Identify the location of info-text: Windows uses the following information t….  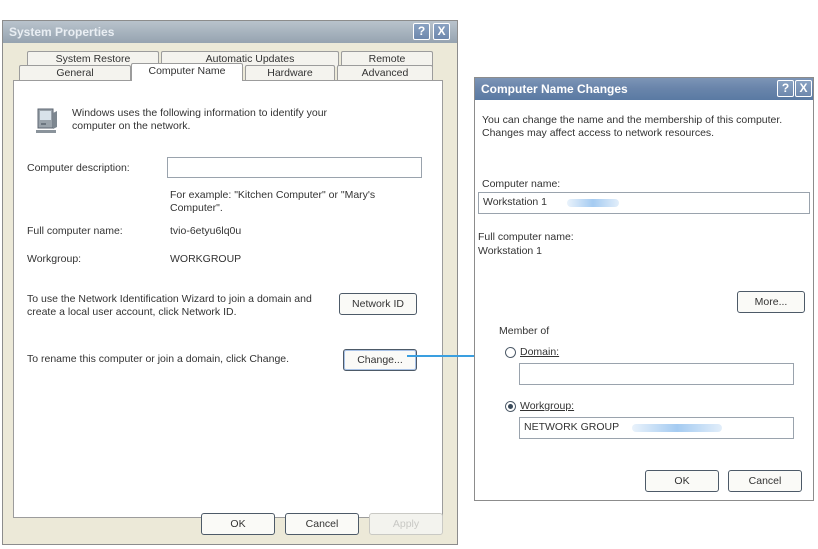
(200, 119).